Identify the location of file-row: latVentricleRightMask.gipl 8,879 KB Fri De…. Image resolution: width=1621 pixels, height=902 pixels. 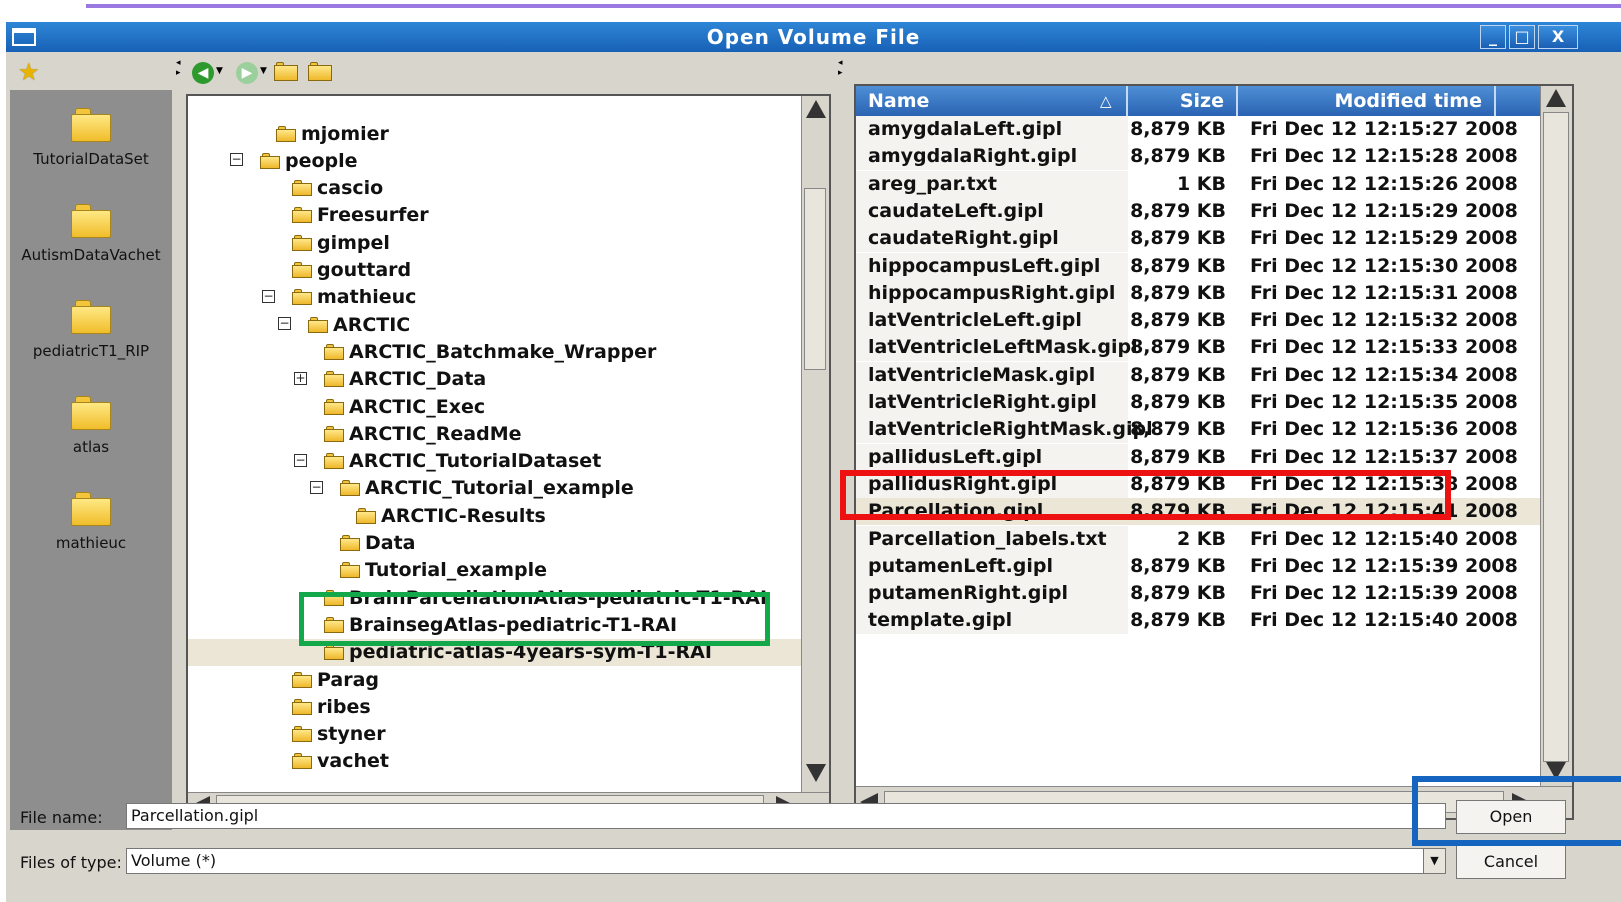
(1198, 430).